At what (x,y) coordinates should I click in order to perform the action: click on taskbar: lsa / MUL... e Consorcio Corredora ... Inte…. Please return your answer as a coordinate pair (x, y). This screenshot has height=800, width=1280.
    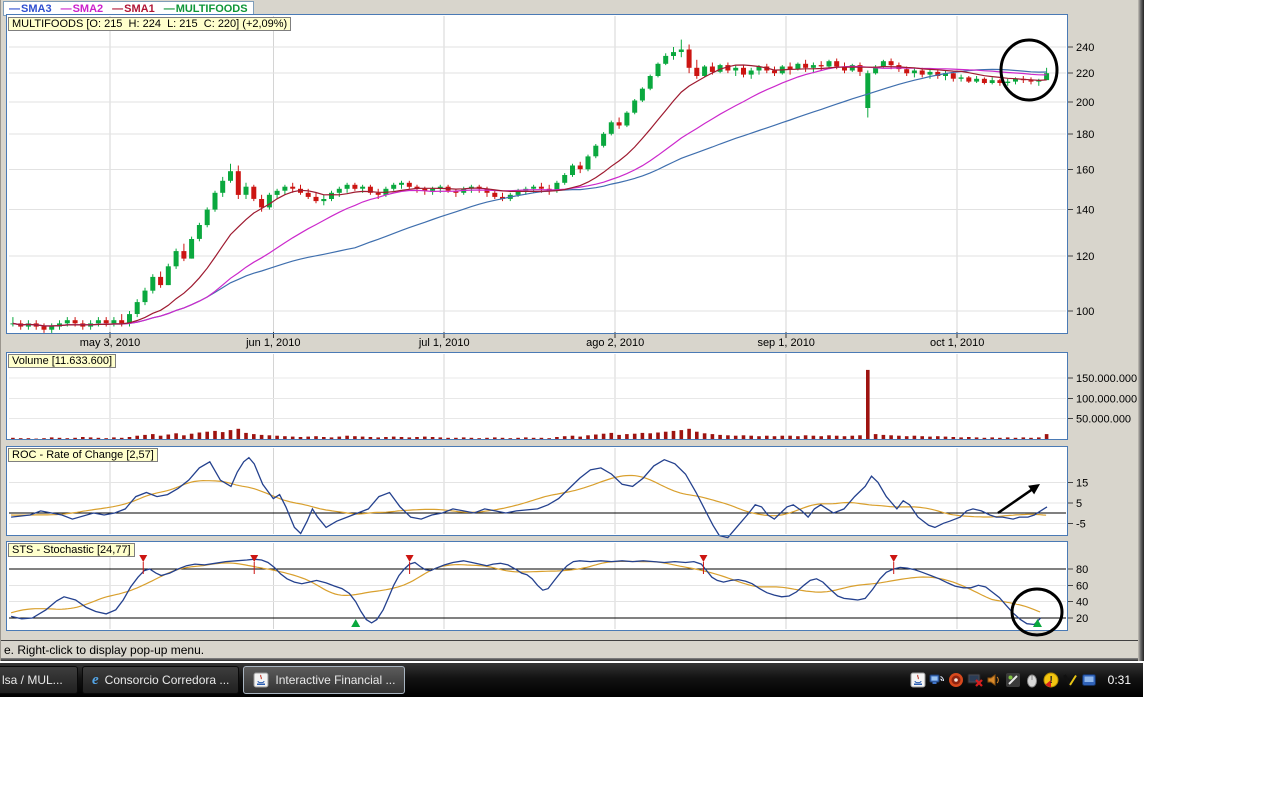
    Looking at the image, I should click on (571, 680).